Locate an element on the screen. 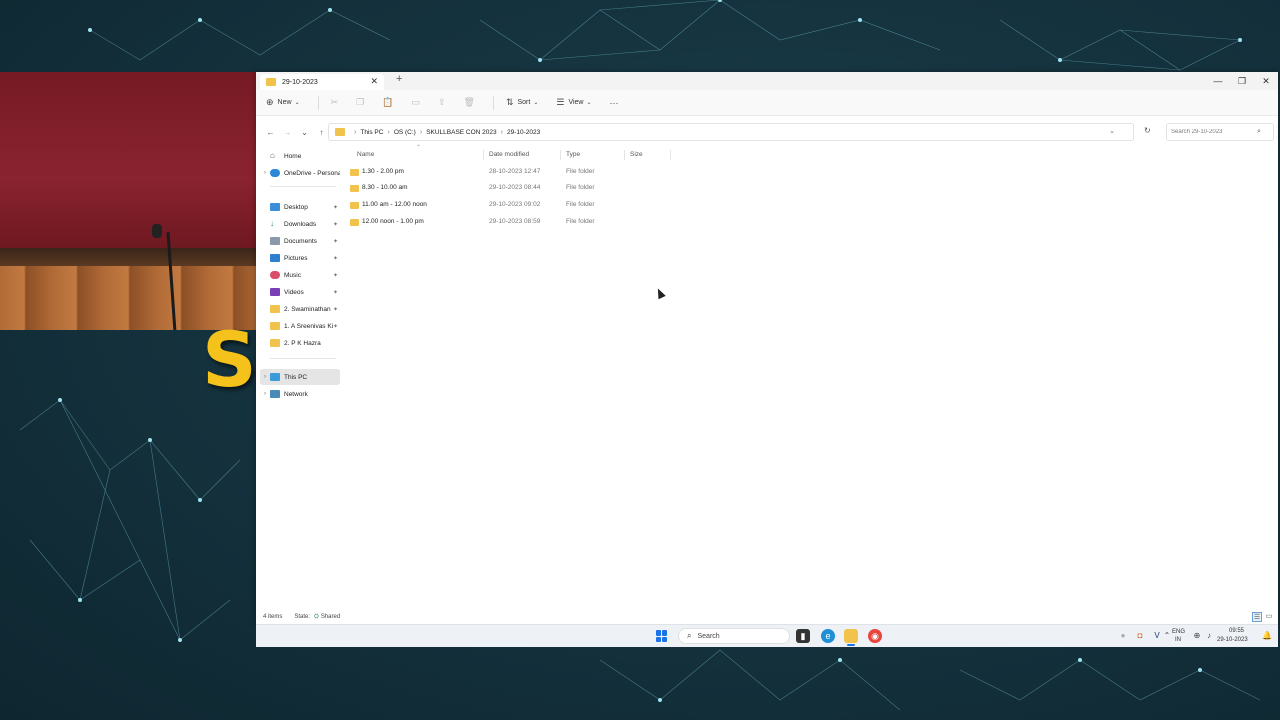  close-button: ✕ is located at coordinates (1266, 81).